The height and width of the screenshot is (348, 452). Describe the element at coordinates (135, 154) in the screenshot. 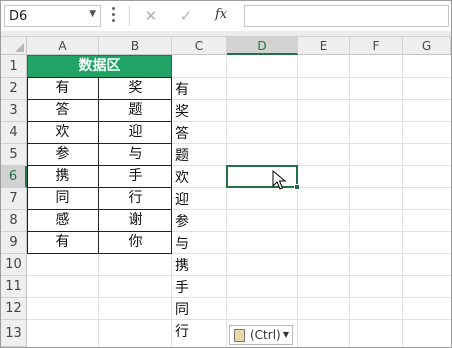

I see `table-cell: 与` at that location.